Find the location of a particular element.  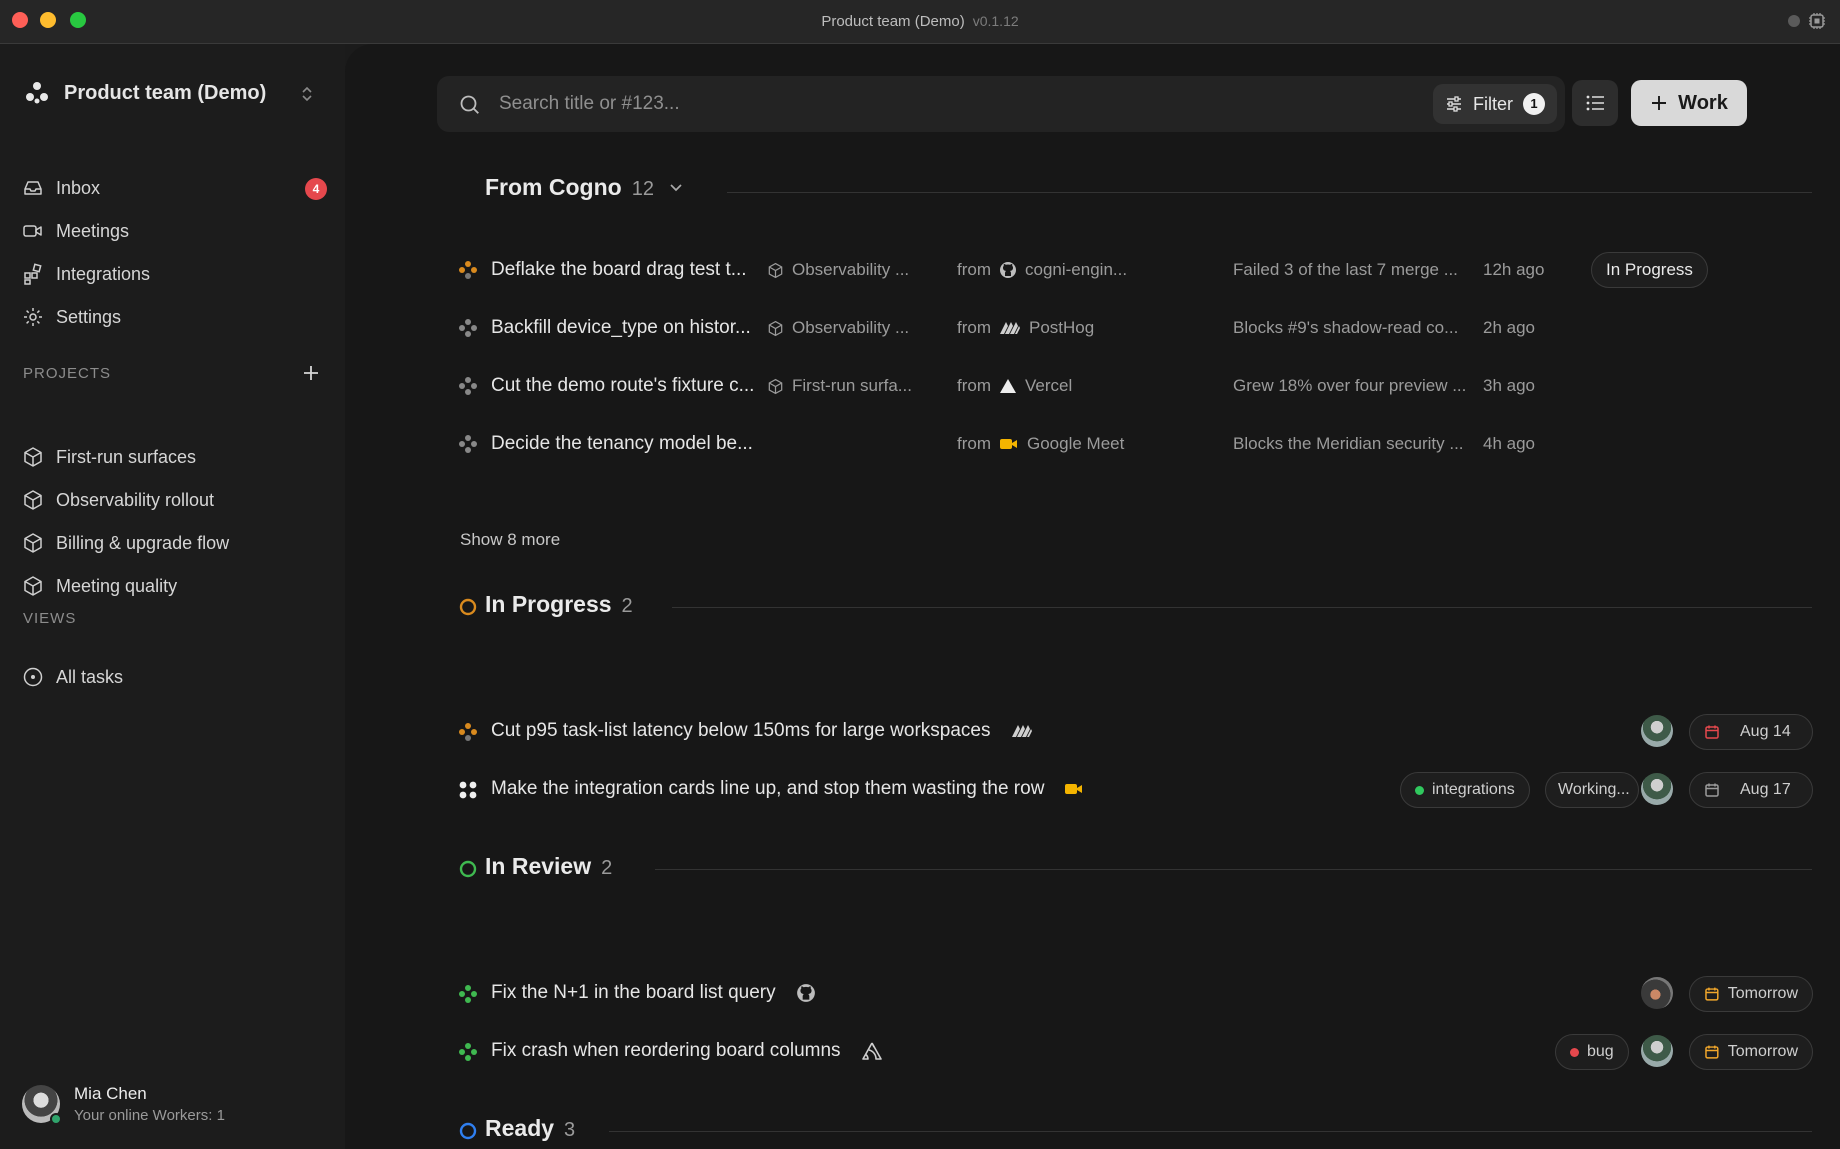

group-count: 12 is located at coordinates (642, 189).